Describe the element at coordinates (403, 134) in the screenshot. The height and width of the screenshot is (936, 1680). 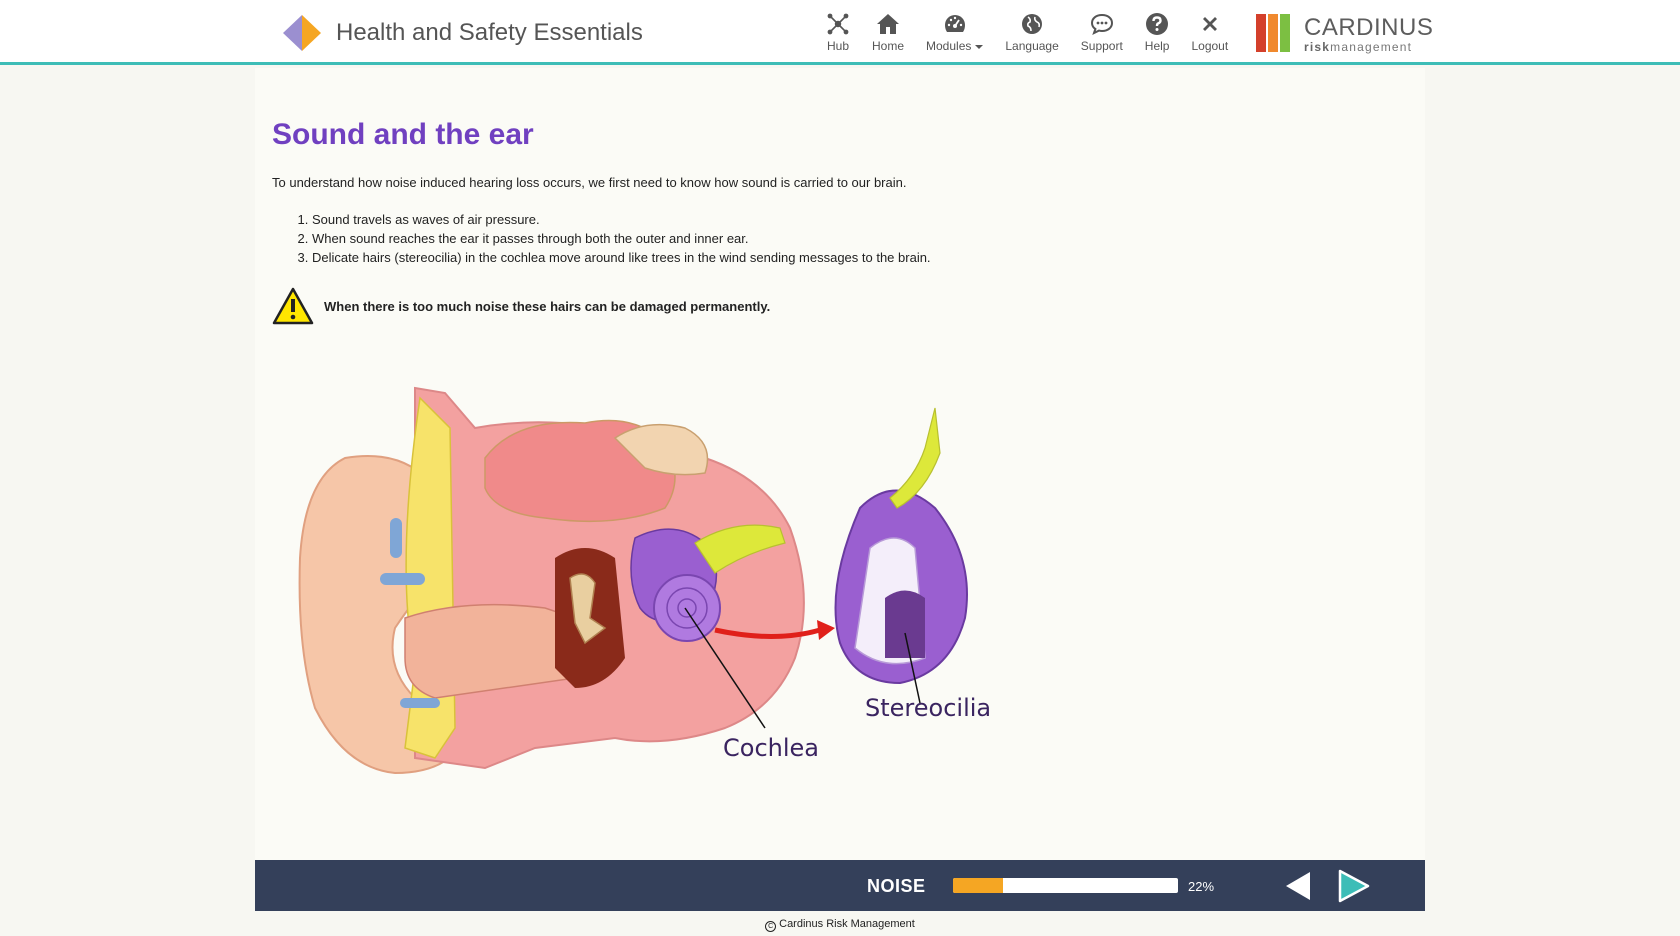
I see `page-title: Sound and the ear` at that location.